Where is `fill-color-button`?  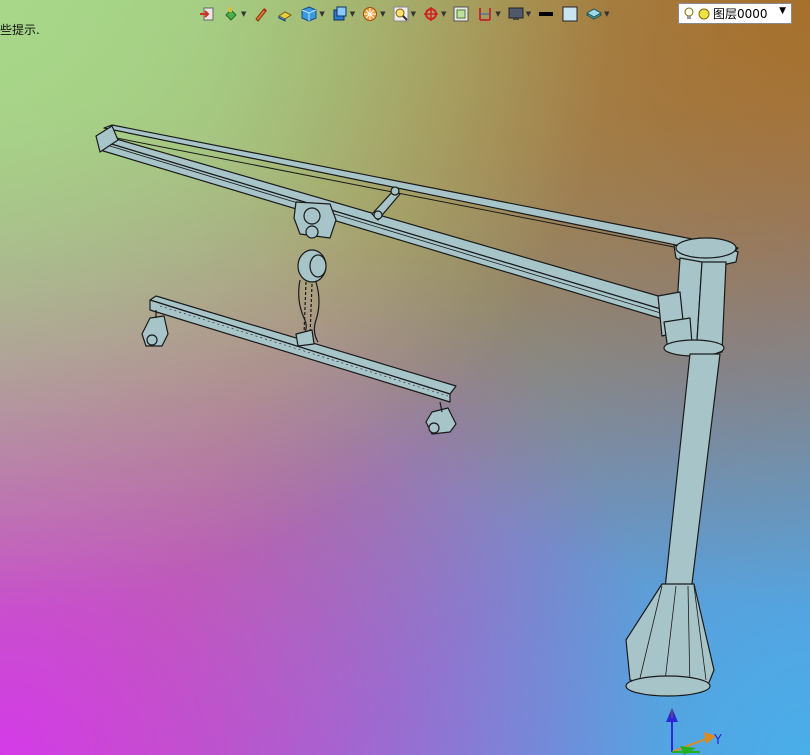
fill-color-button is located at coordinates (570, 14).